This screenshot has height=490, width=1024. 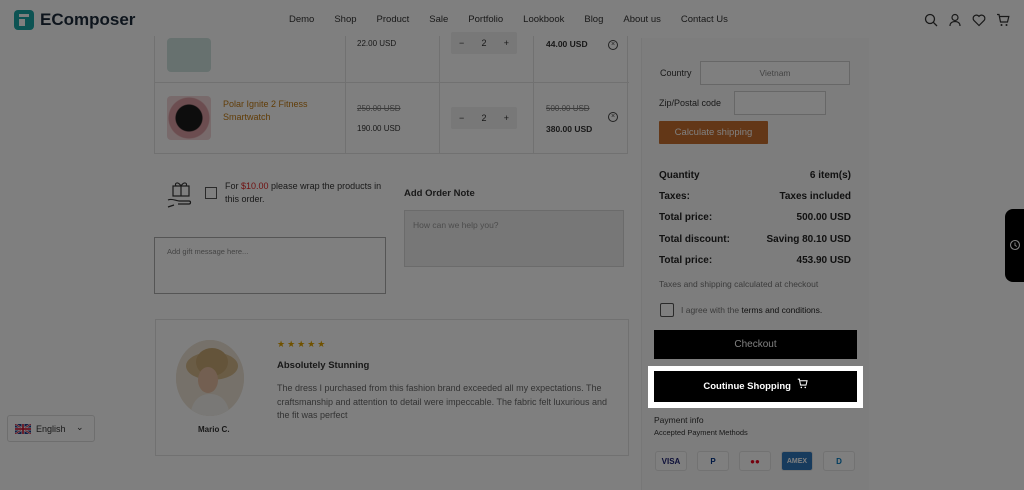 I want to click on calculate-shipping-button: Calculate shipping, so click(x=713, y=132).